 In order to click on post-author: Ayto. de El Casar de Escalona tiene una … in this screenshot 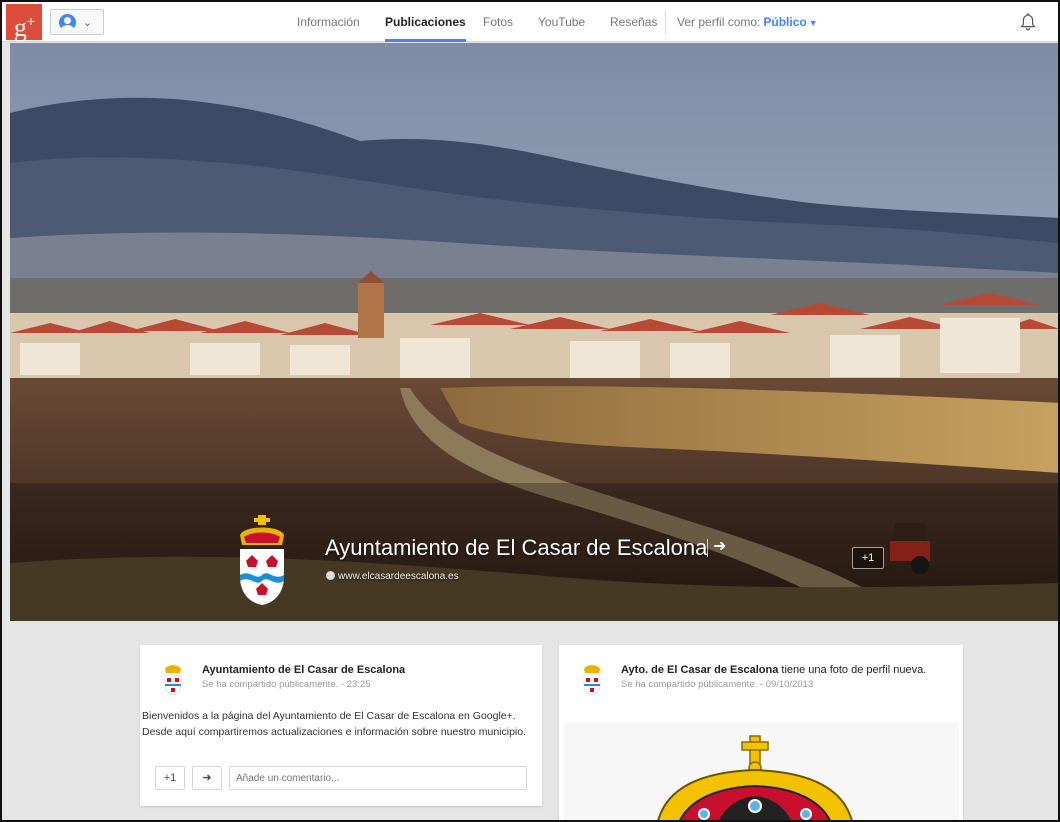, I will do `click(773, 670)`.